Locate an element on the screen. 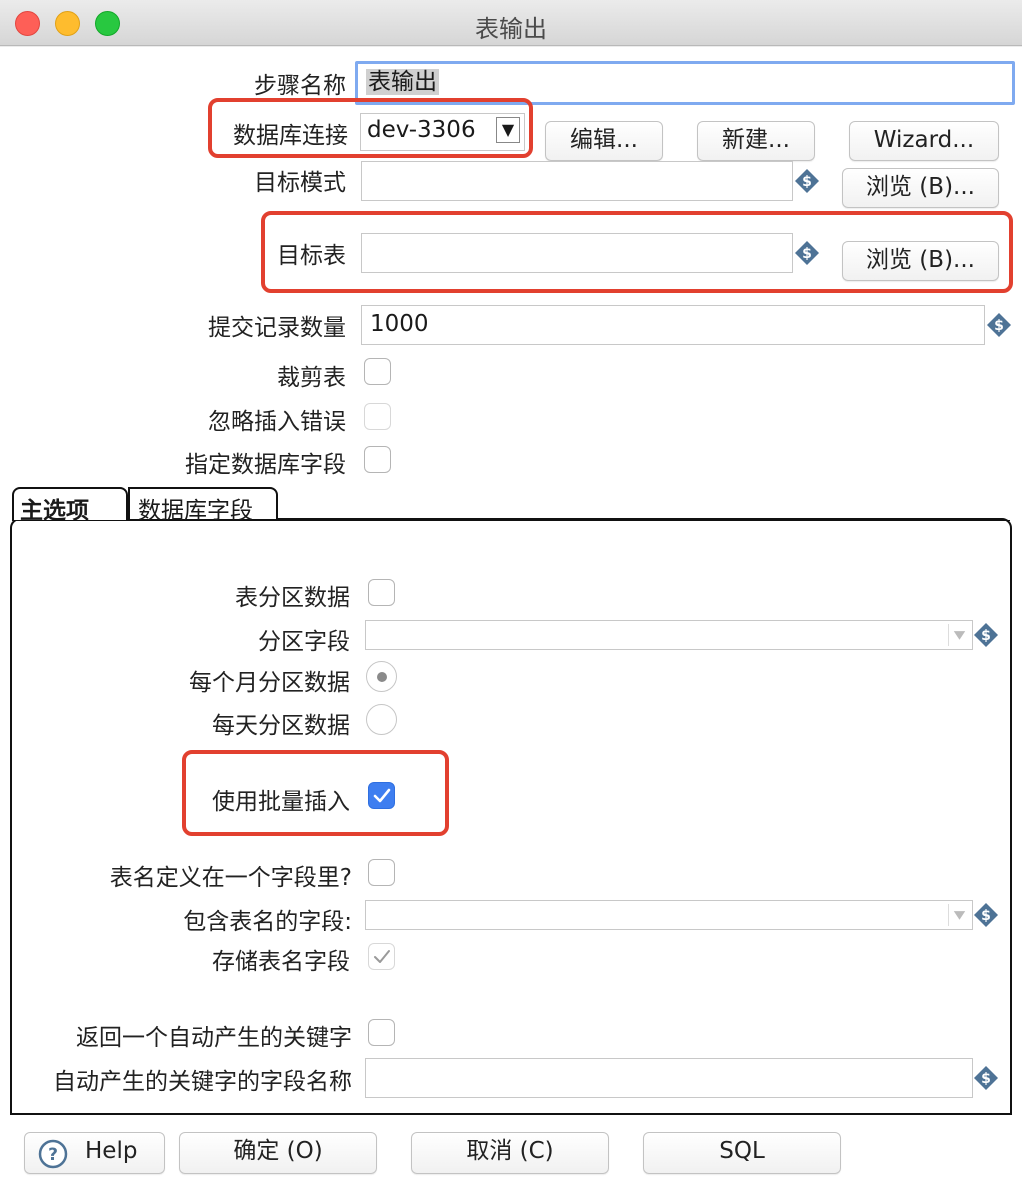  partition-data-label: 表分区数据 is located at coordinates (292, 598).